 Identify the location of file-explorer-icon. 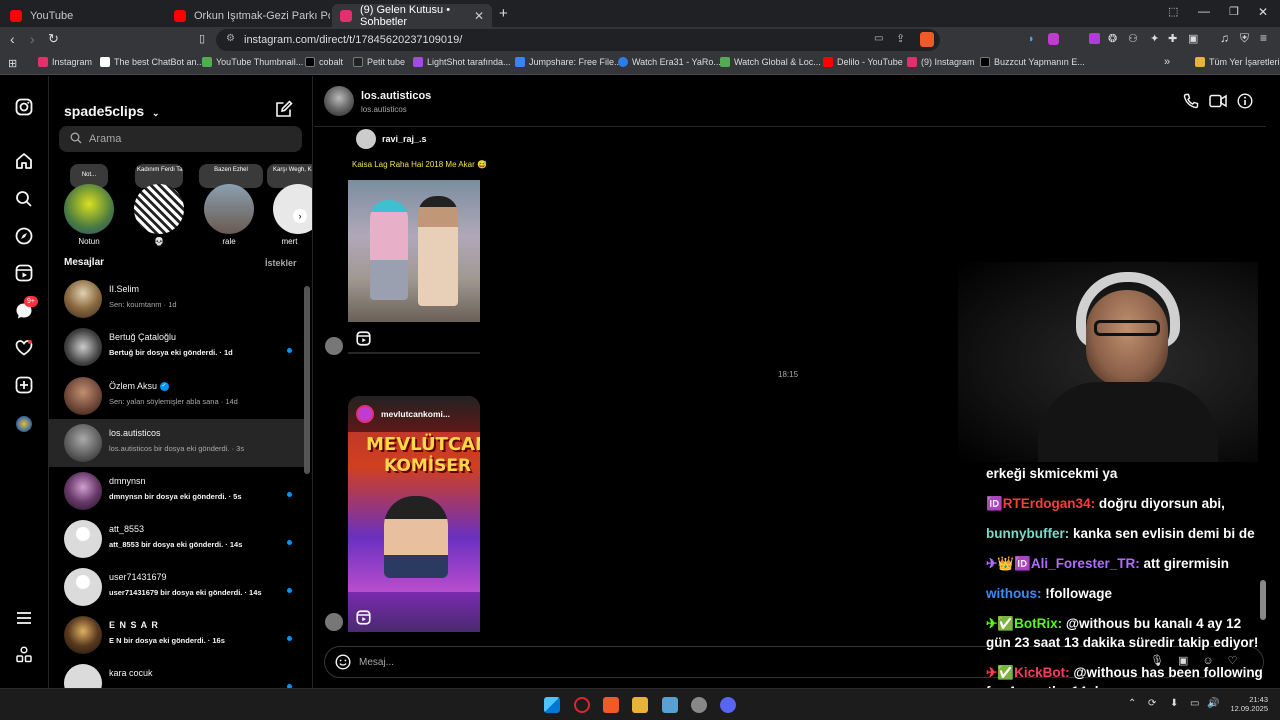
(640, 705).